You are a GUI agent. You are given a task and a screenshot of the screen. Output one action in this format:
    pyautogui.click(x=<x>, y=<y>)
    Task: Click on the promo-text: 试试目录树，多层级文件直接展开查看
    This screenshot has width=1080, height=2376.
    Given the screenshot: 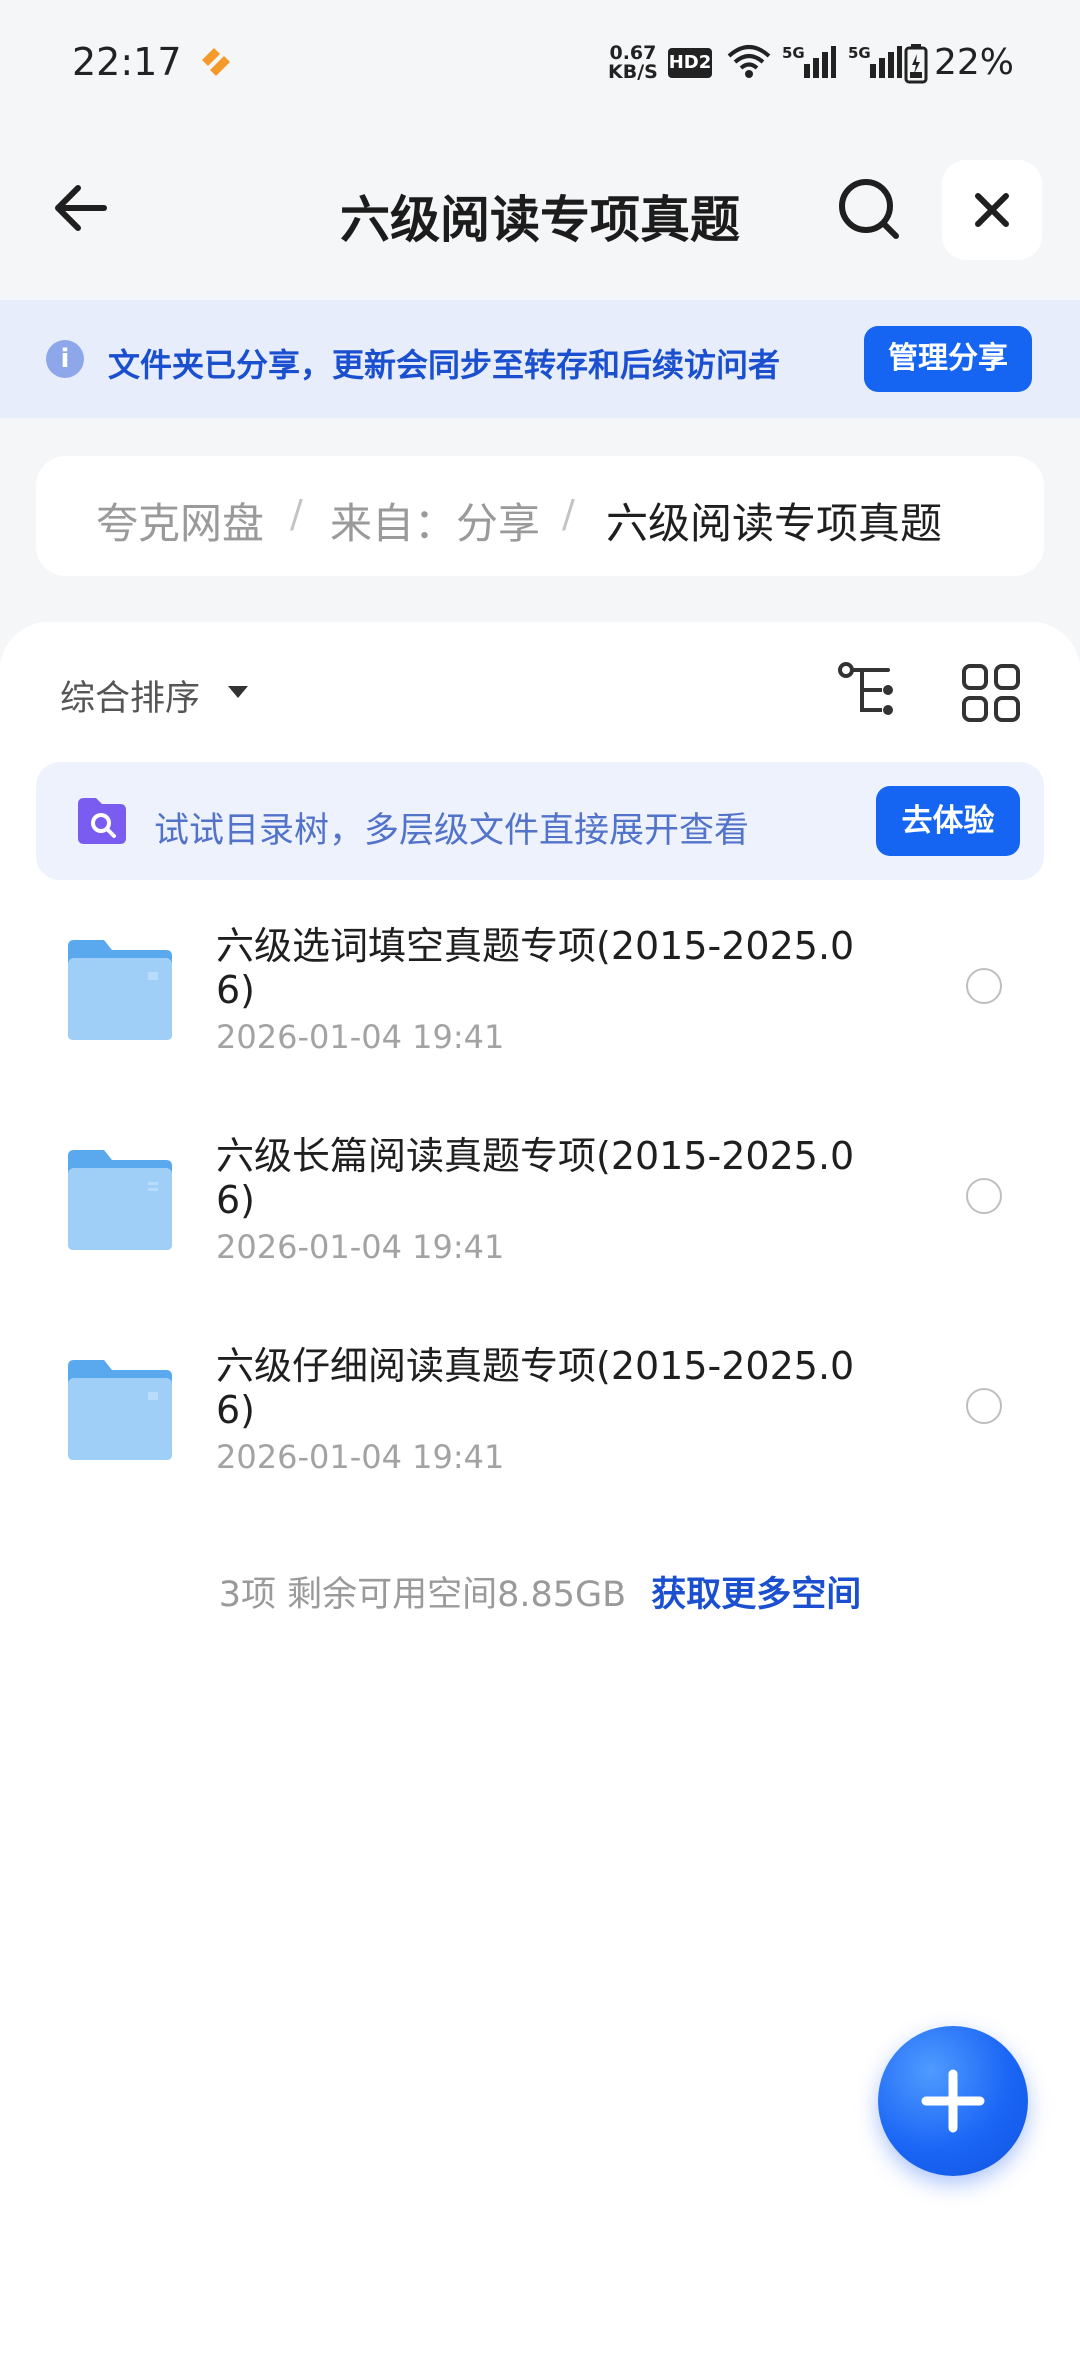 What is the action you would take?
    pyautogui.click(x=452, y=831)
    